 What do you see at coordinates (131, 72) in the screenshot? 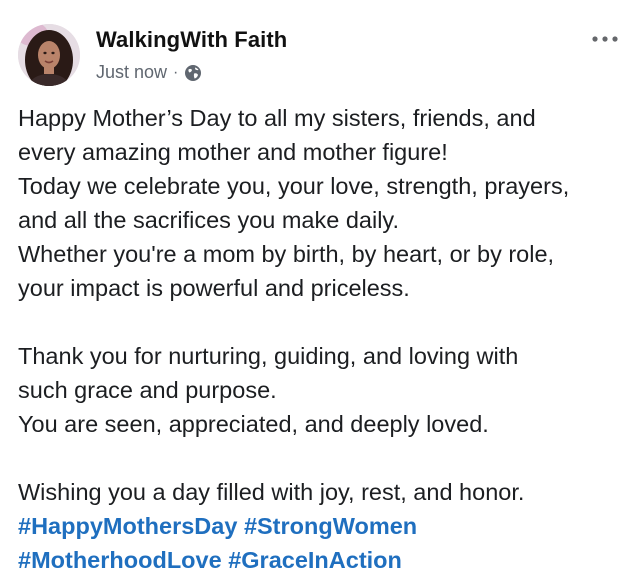
I see `post-timestamp: Just now` at bounding box center [131, 72].